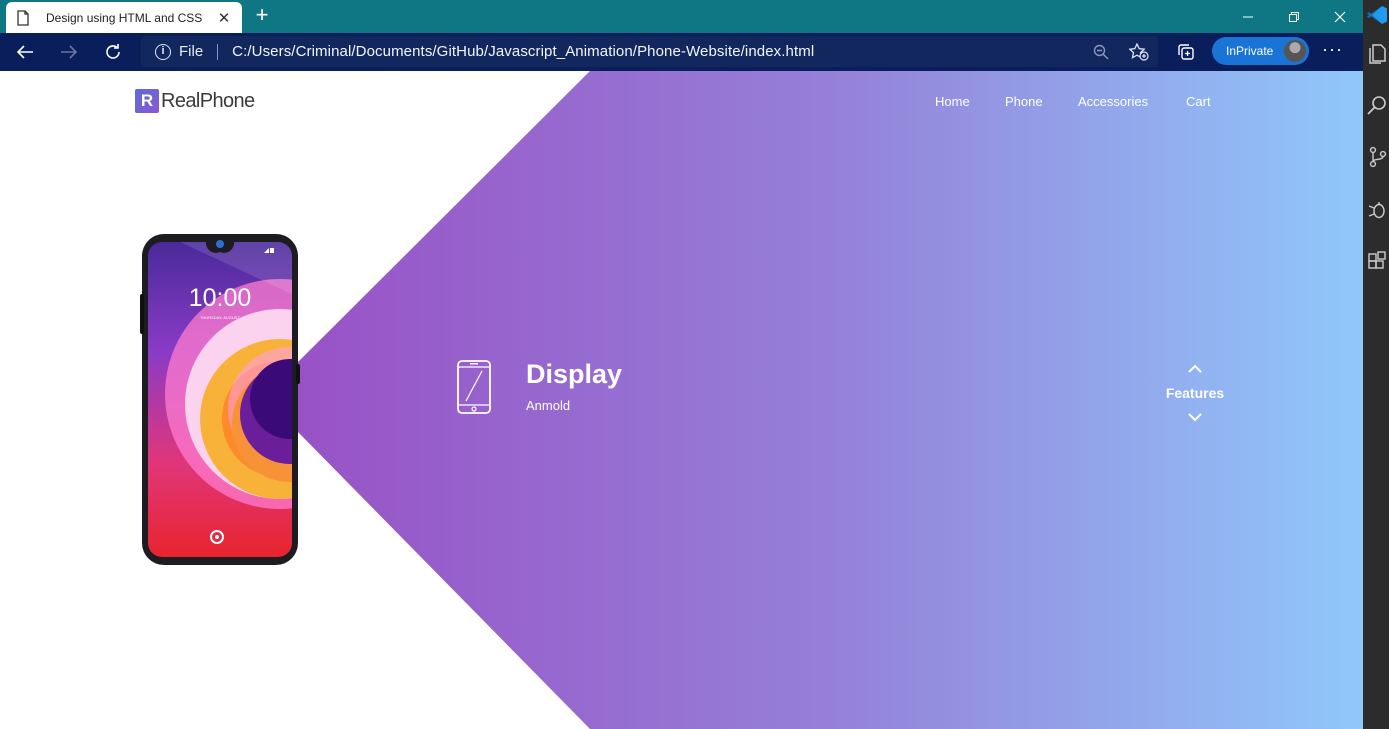 The width and height of the screenshot is (1389, 729). I want to click on phone-date: THURSDAY, AUGUST, so click(220, 317).